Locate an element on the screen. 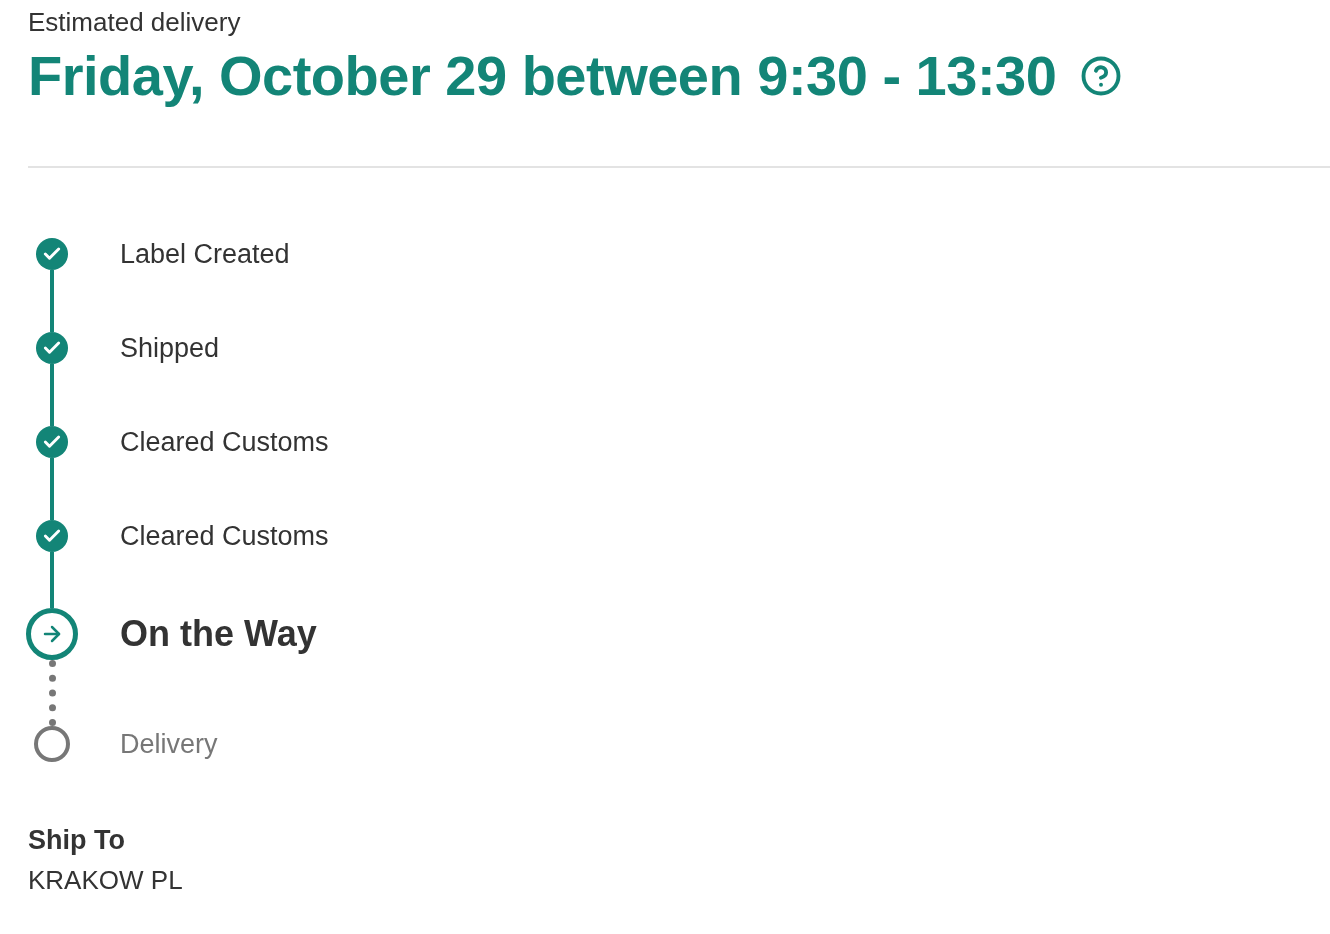  step-label: Shipped is located at coordinates (170, 348).